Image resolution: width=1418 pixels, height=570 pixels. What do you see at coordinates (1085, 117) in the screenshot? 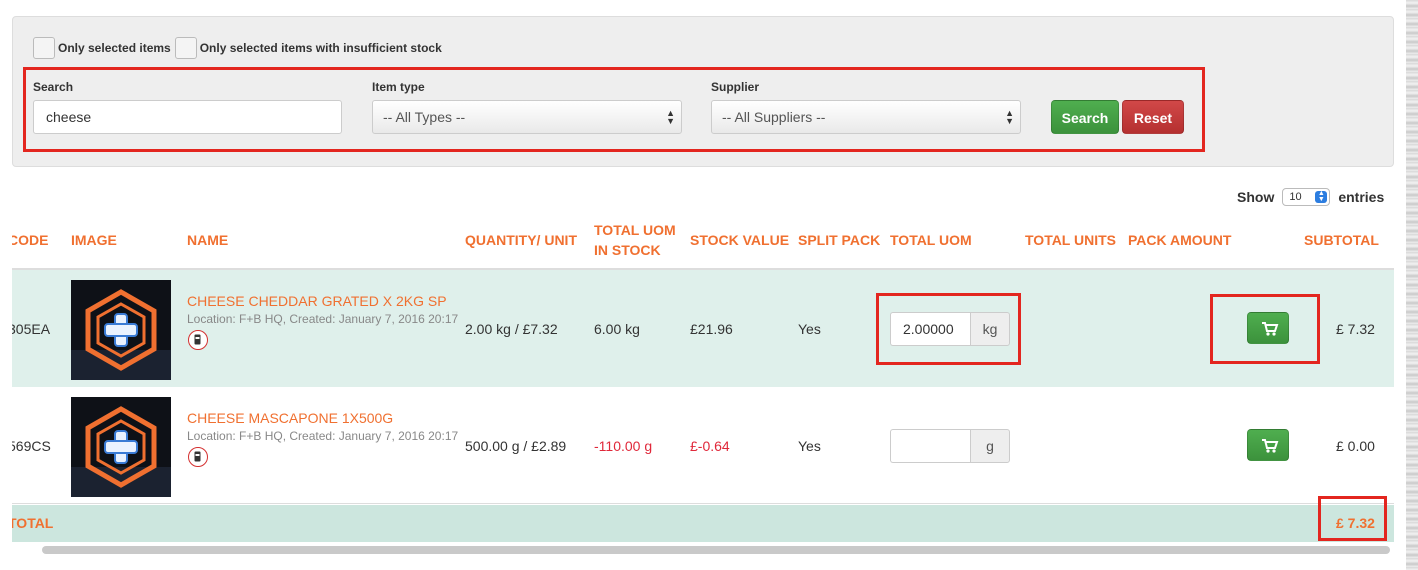
I see `search-button: Search` at bounding box center [1085, 117].